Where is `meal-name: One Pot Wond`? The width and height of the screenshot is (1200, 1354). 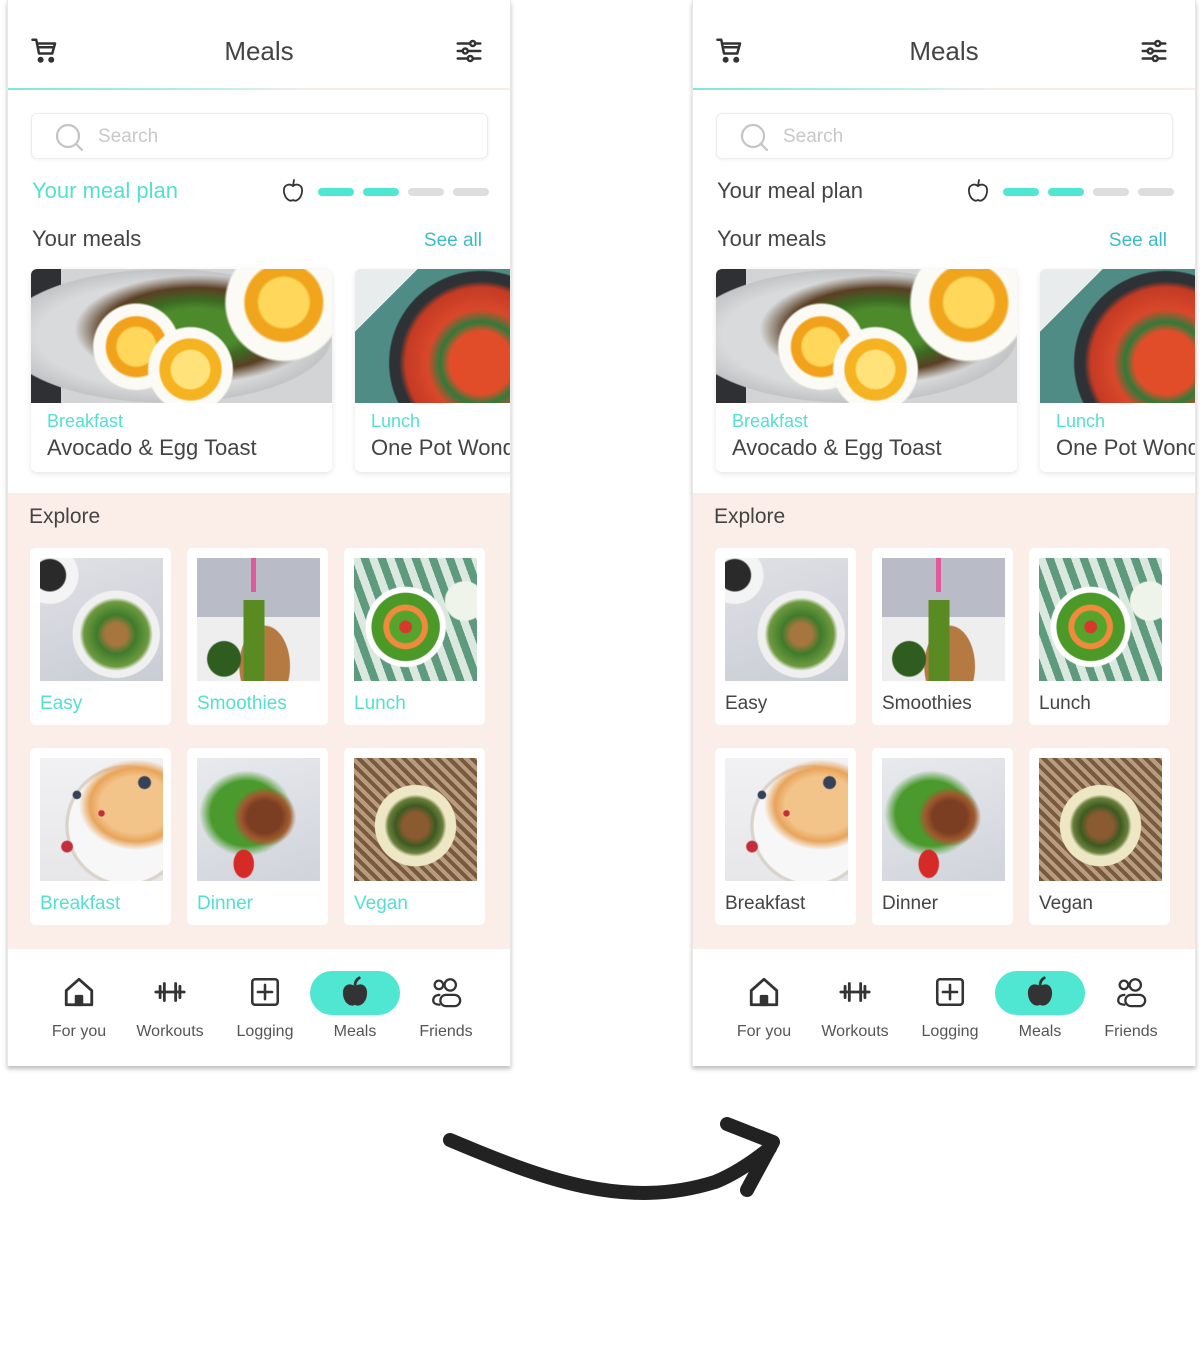
meal-name: One Pot Wond is located at coordinates (441, 447).